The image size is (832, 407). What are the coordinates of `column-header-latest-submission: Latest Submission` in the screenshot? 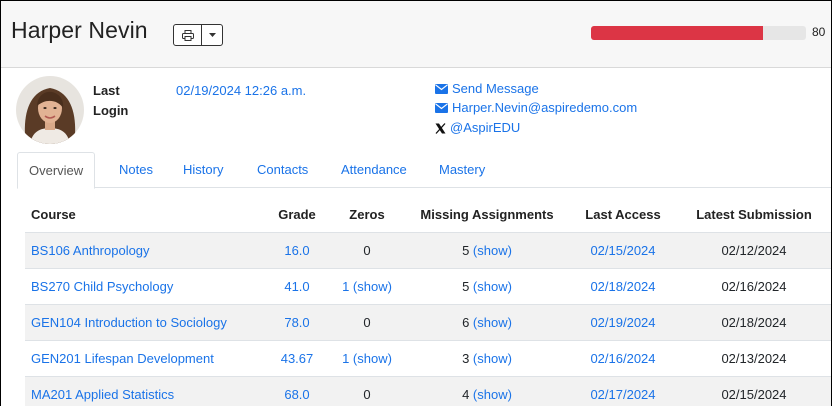 It's located at (754, 215).